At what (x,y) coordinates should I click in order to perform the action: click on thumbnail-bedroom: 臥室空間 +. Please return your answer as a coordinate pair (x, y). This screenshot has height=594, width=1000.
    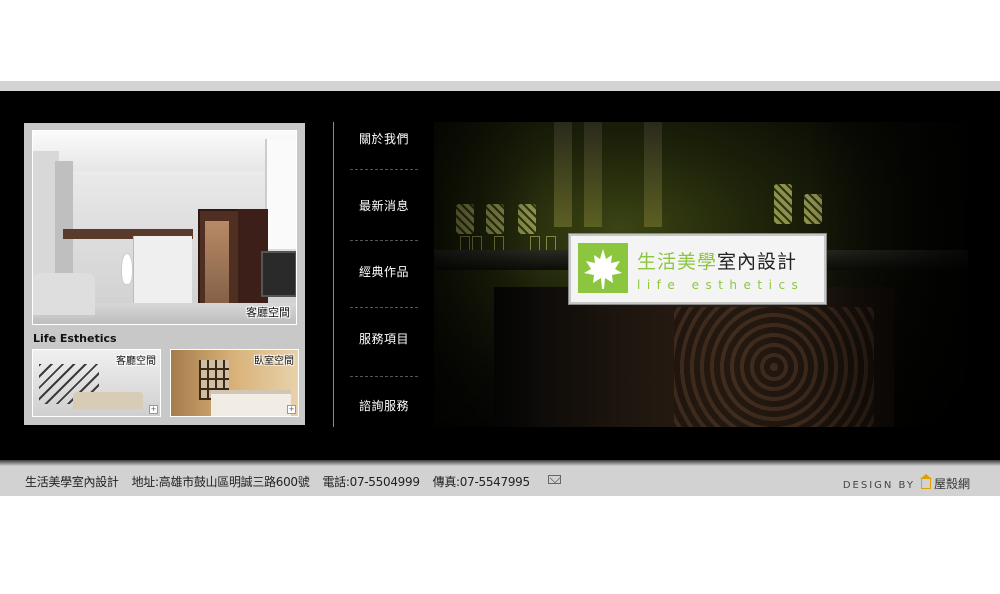
    Looking at the image, I should click on (234, 383).